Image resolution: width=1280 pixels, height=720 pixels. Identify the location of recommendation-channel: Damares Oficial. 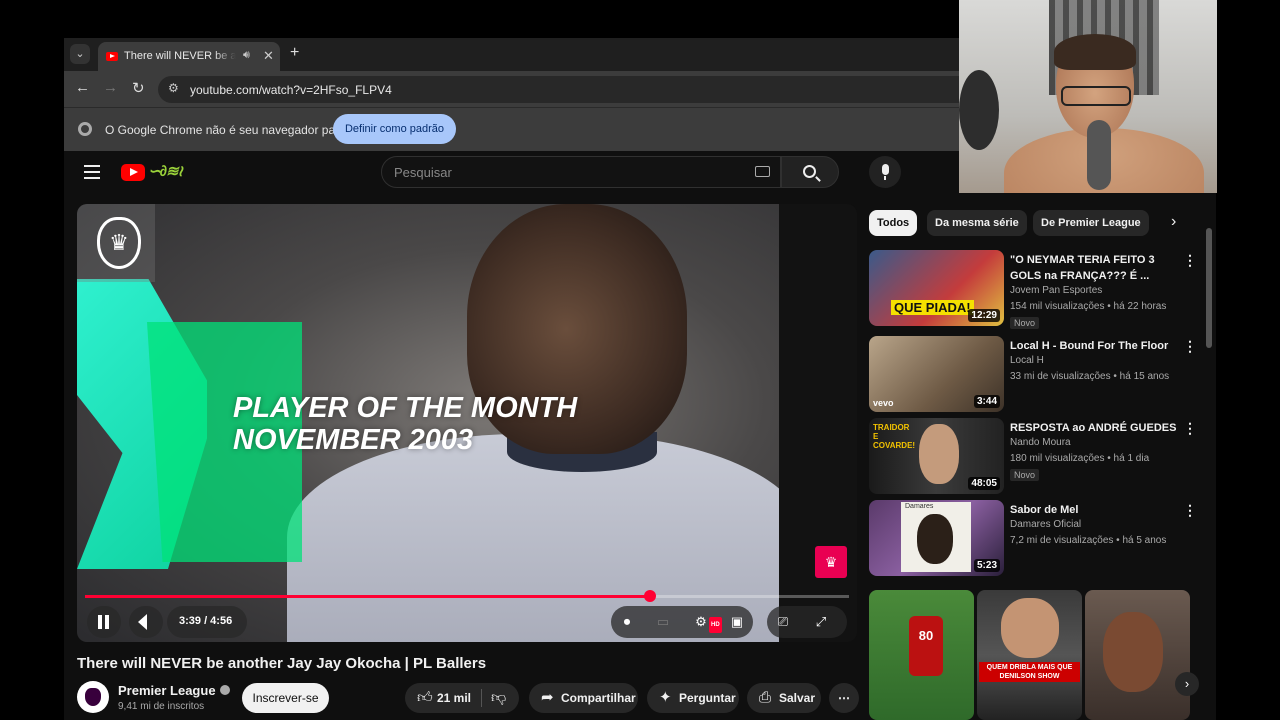
(1045, 524).